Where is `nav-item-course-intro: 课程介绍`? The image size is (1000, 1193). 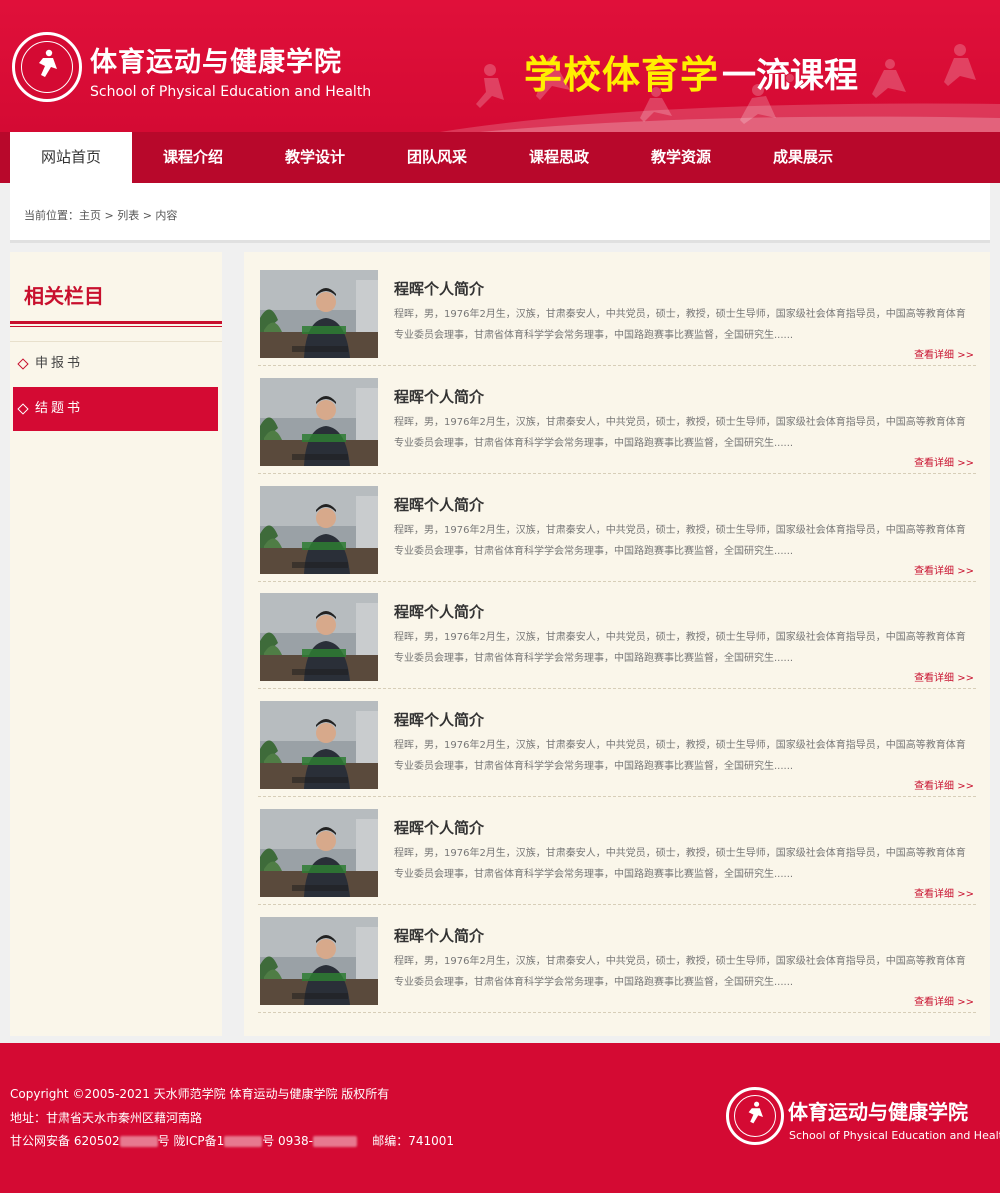 nav-item-course-intro: 课程介绍 is located at coordinates (193, 157).